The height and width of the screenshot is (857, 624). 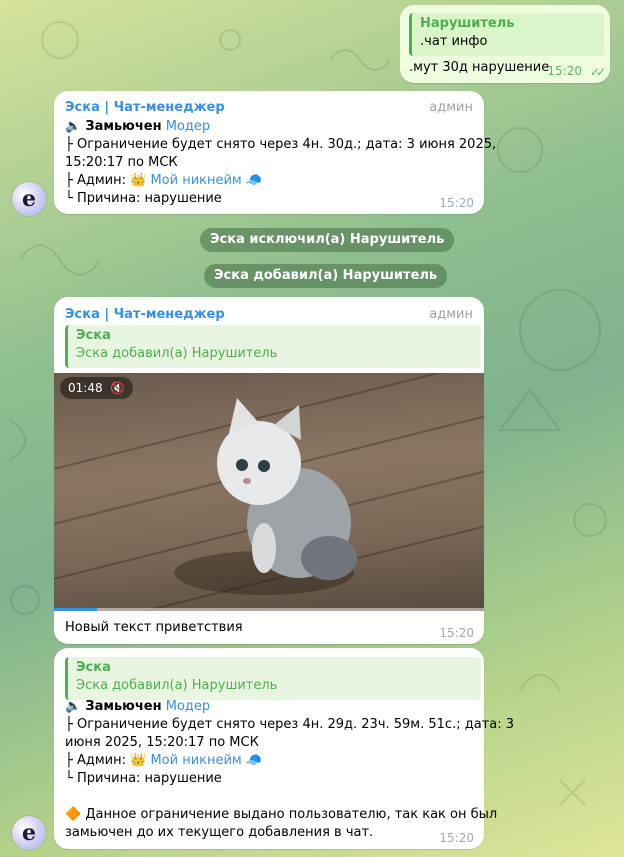 I want to click on video-duration: 01:48, so click(x=85, y=388).